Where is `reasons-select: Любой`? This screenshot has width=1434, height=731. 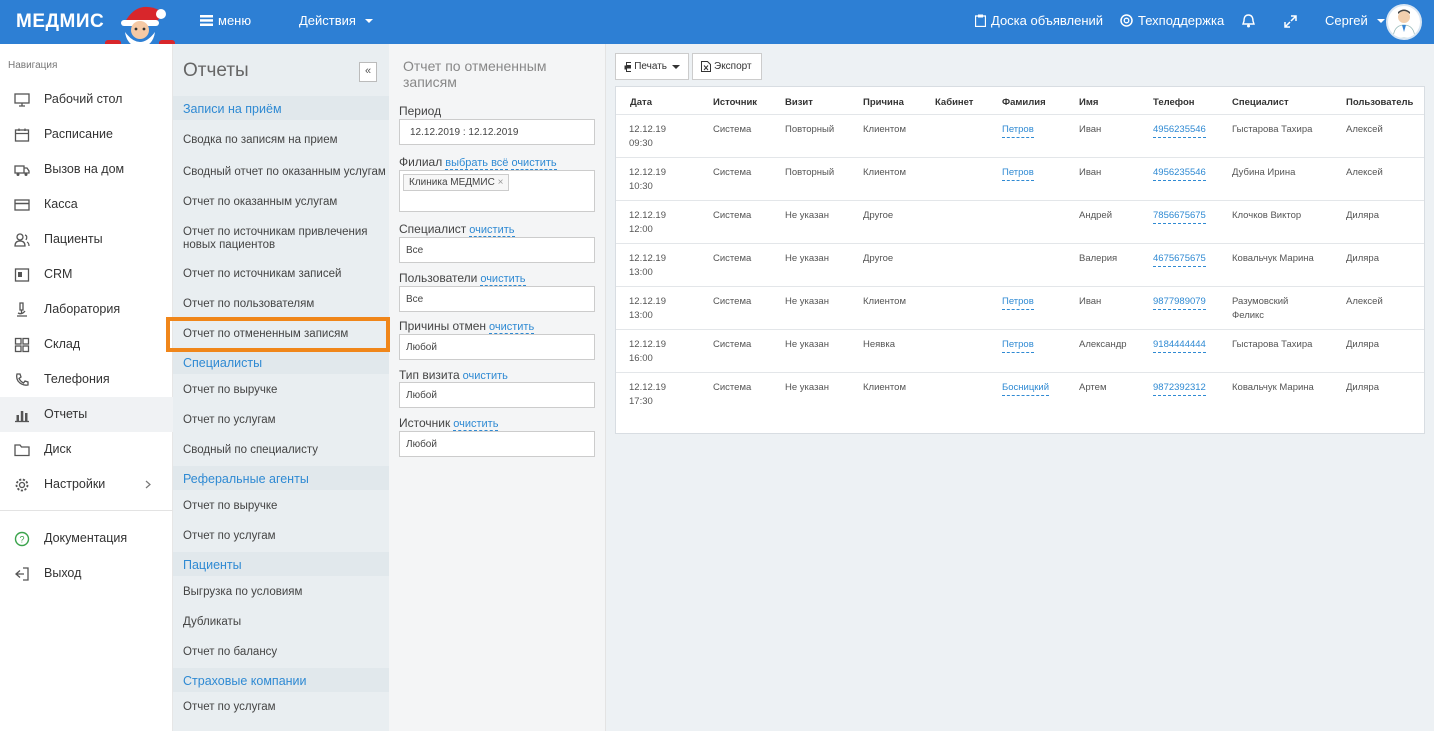 reasons-select: Любой is located at coordinates (497, 347).